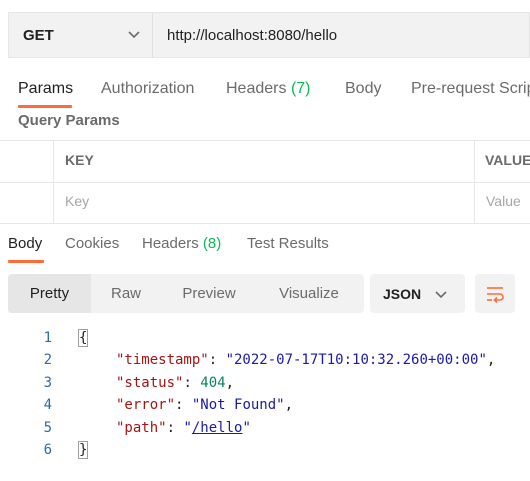  I want to click on tab-test-results: Test Results, so click(288, 243).